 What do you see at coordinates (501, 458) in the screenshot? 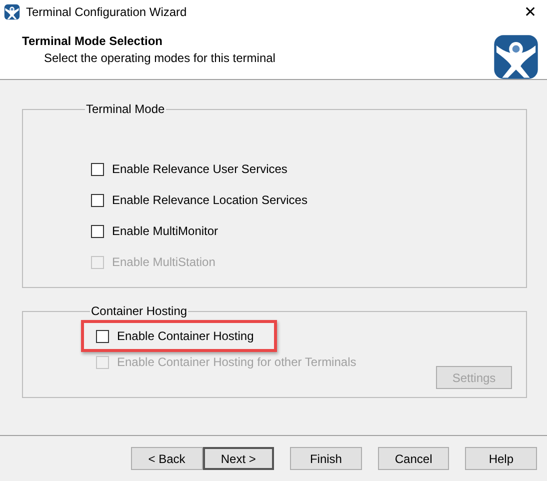
I see `wizard-button: Help` at bounding box center [501, 458].